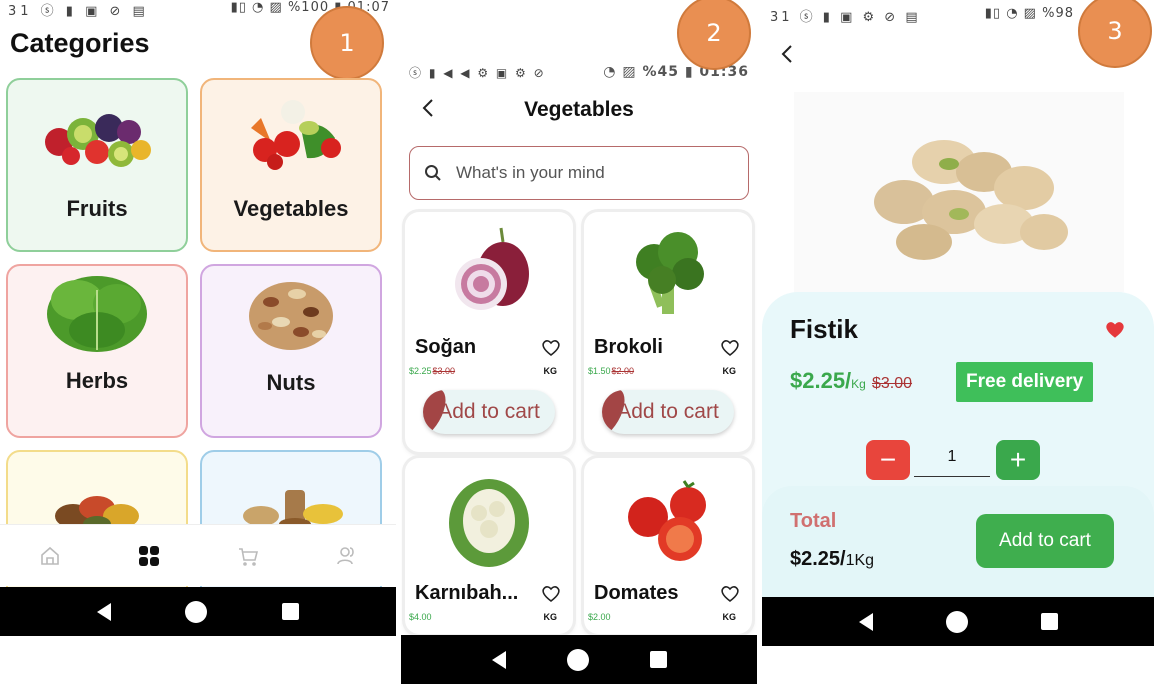 Image resolution: width=1154 pixels, height=684 pixels. What do you see at coordinates (291, 382) in the screenshot?
I see `category-label: Nuts` at bounding box center [291, 382].